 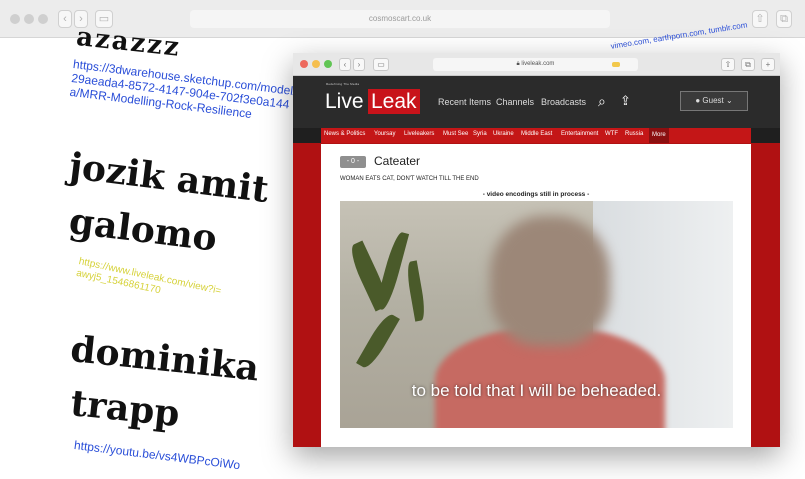 I want to click on encoding-notice: - video encodings still in process -, so click(x=536, y=194).